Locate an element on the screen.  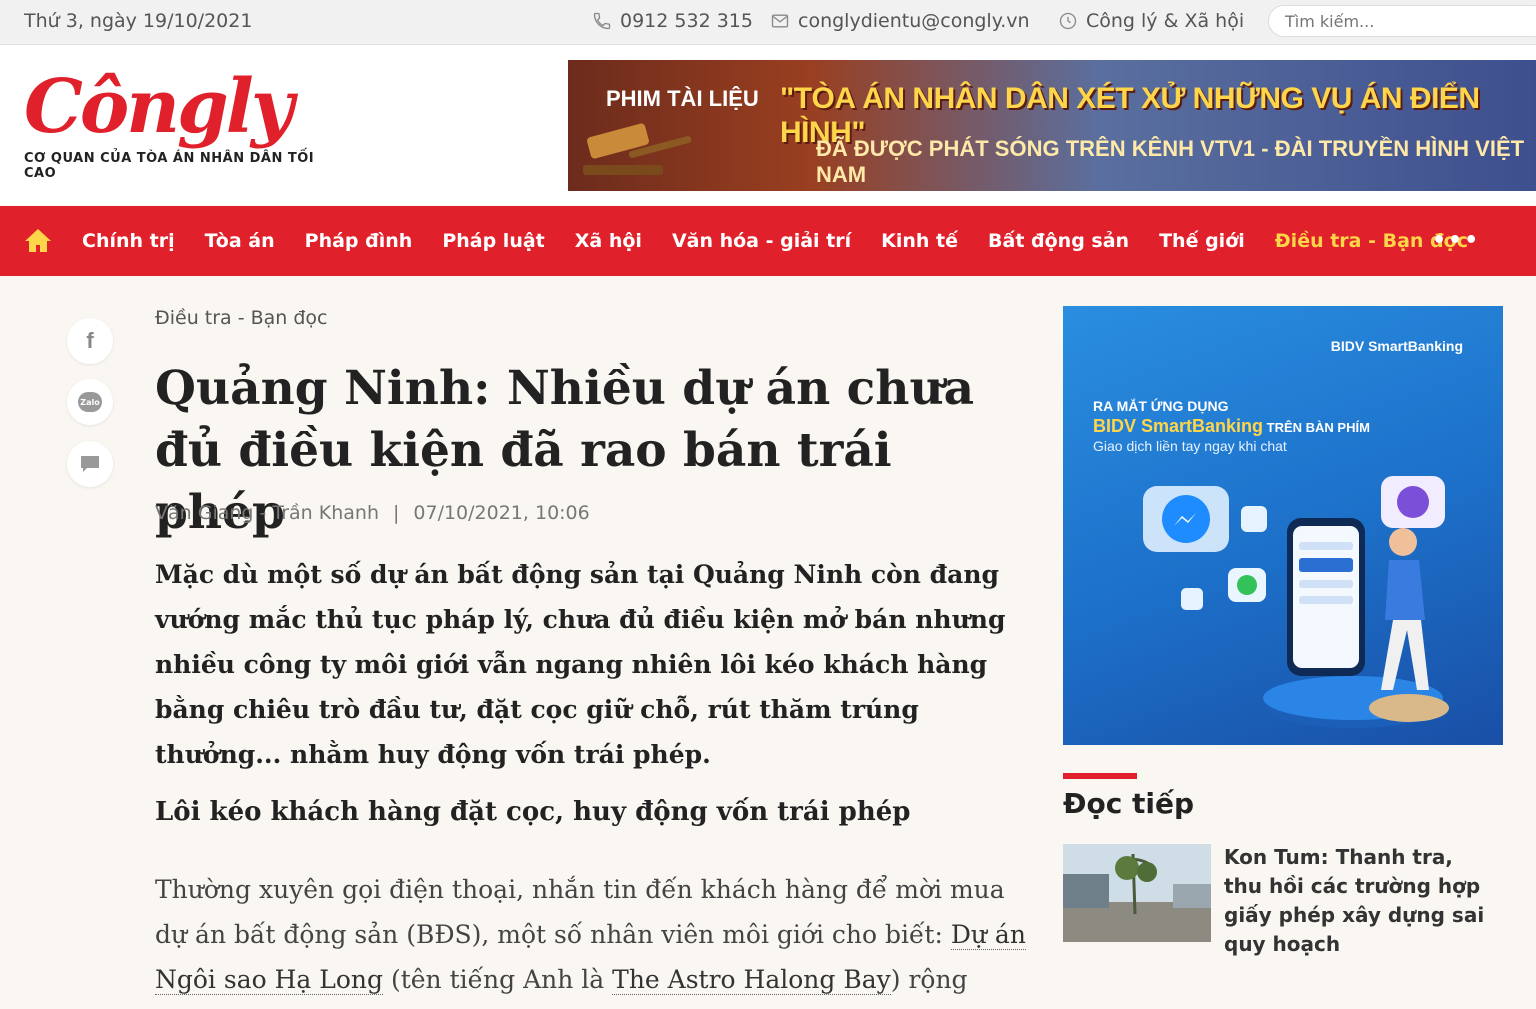
body-text: (tên tiếng Anh là is located at coordinates (498, 979).